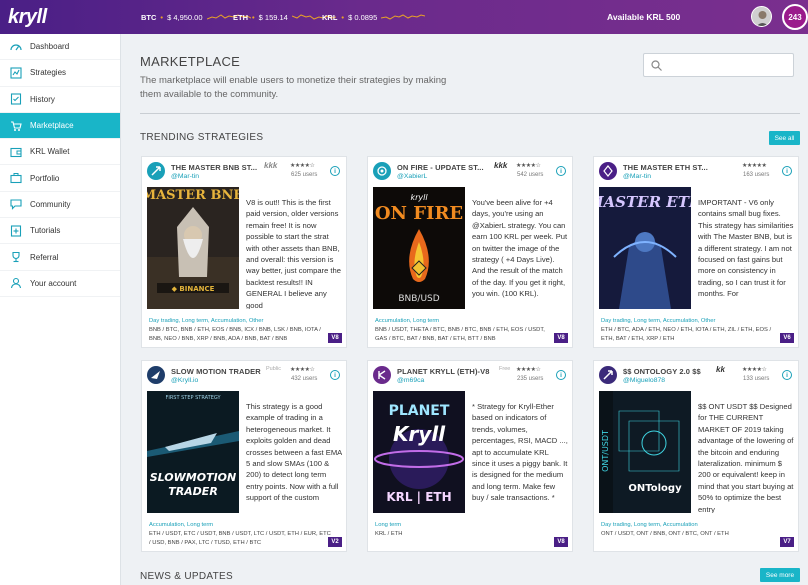 The height and width of the screenshot is (585, 808). What do you see at coordinates (756, 379) in the screenshot?
I see `user-count: 133 users` at bounding box center [756, 379].